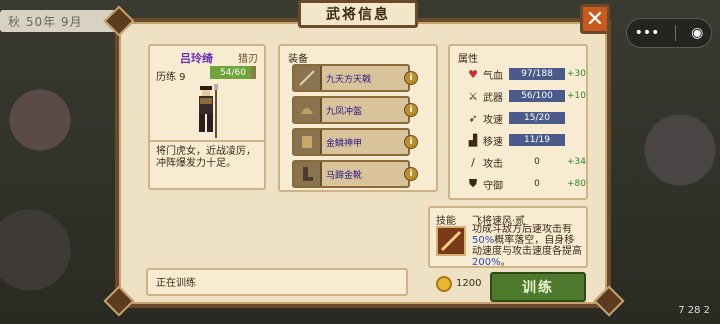  I want to click on version-label: 7 28 2, so click(694, 310).